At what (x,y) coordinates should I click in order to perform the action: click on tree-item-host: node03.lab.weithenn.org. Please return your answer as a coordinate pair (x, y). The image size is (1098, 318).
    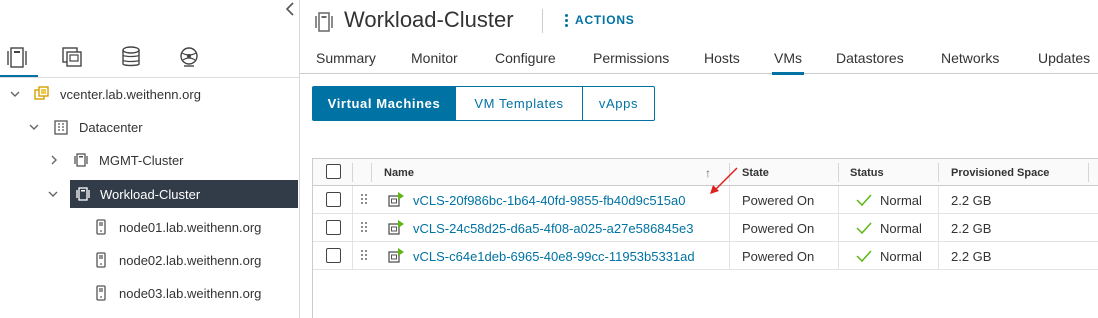
    Looking at the image, I should click on (149, 293).